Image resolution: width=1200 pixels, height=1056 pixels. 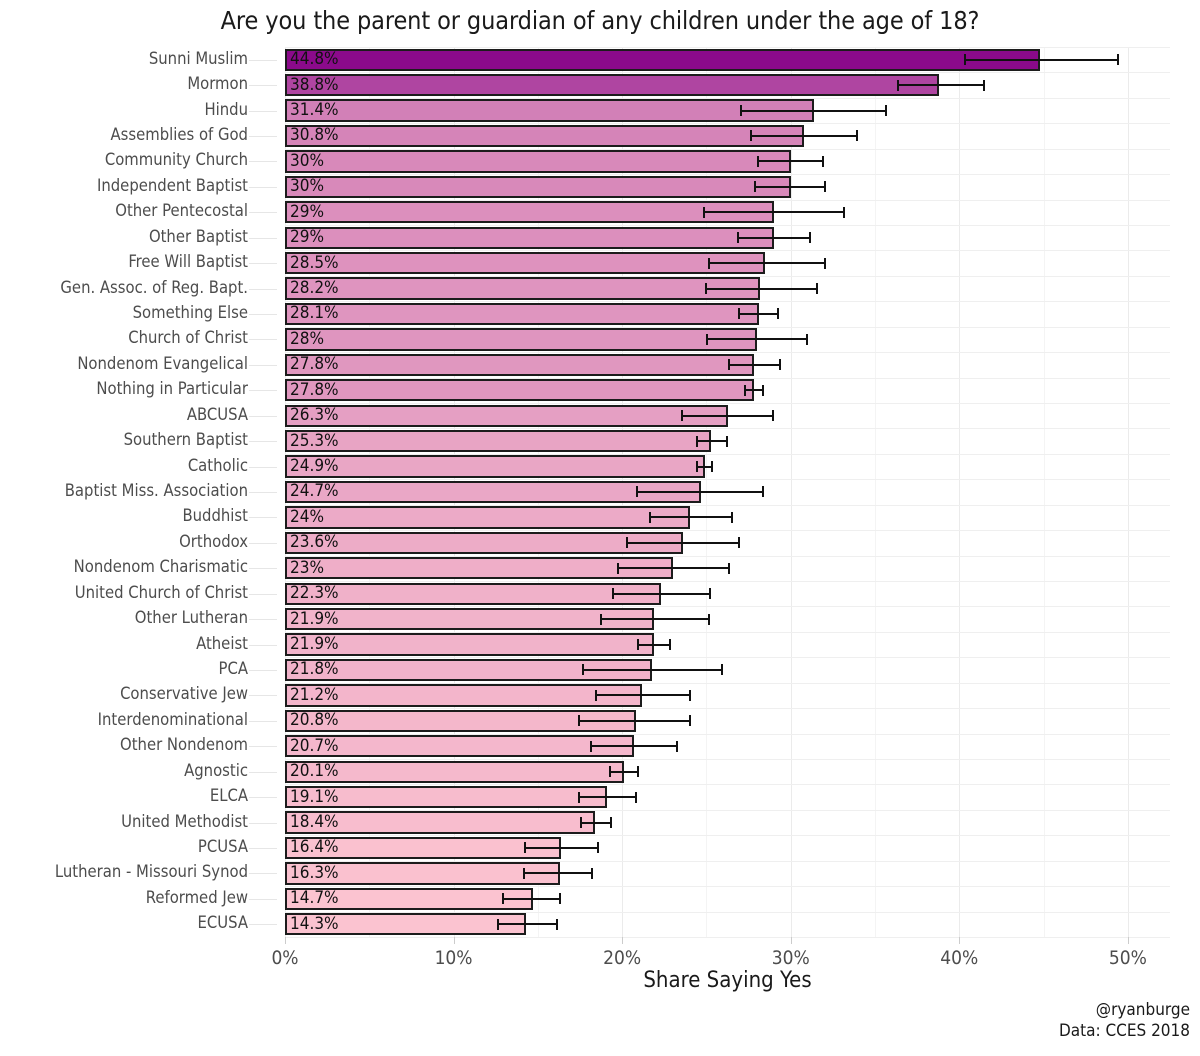 What do you see at coordinates (545, 136) in the screenshot?
I see `bar: 30.8%` at bounding box center [545, 136].